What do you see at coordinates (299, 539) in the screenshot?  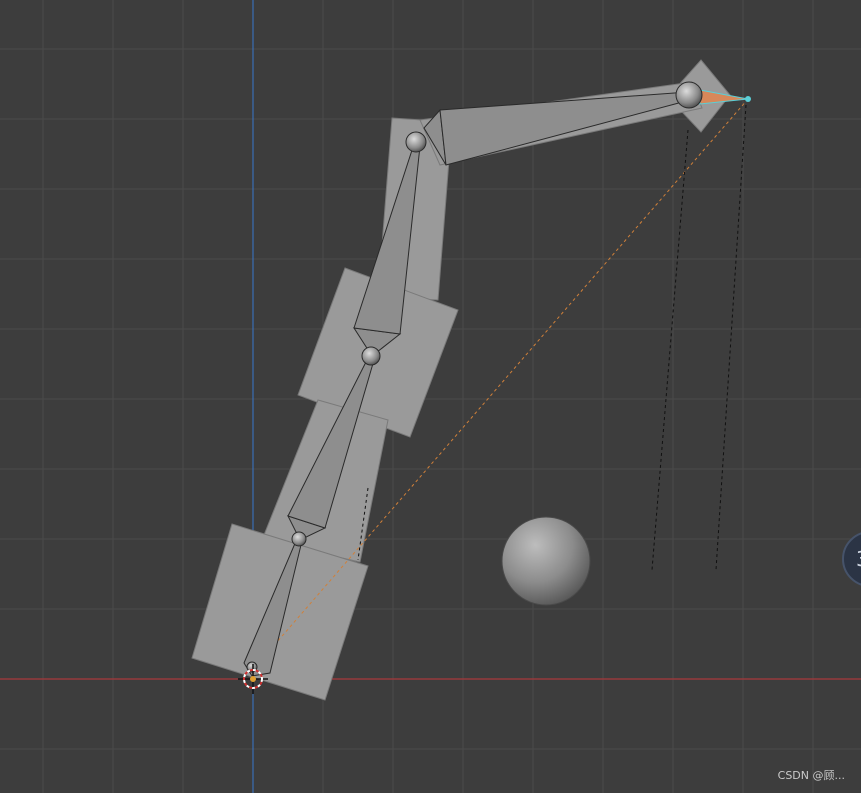 I see `joint-lower` at bounding box center [299, 539].